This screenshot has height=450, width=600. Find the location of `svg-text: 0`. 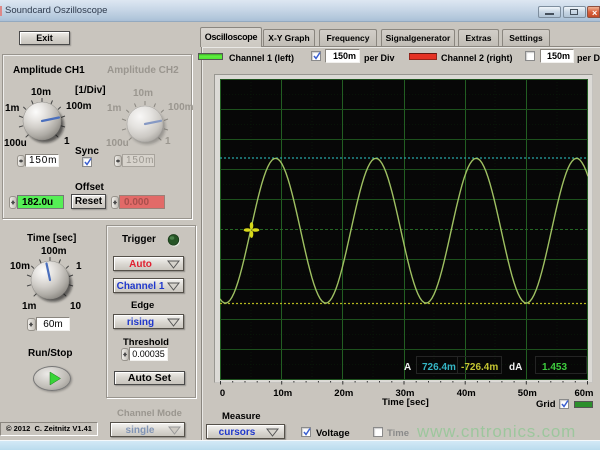

svg-text: 0 is located at coordinates (222, 393).